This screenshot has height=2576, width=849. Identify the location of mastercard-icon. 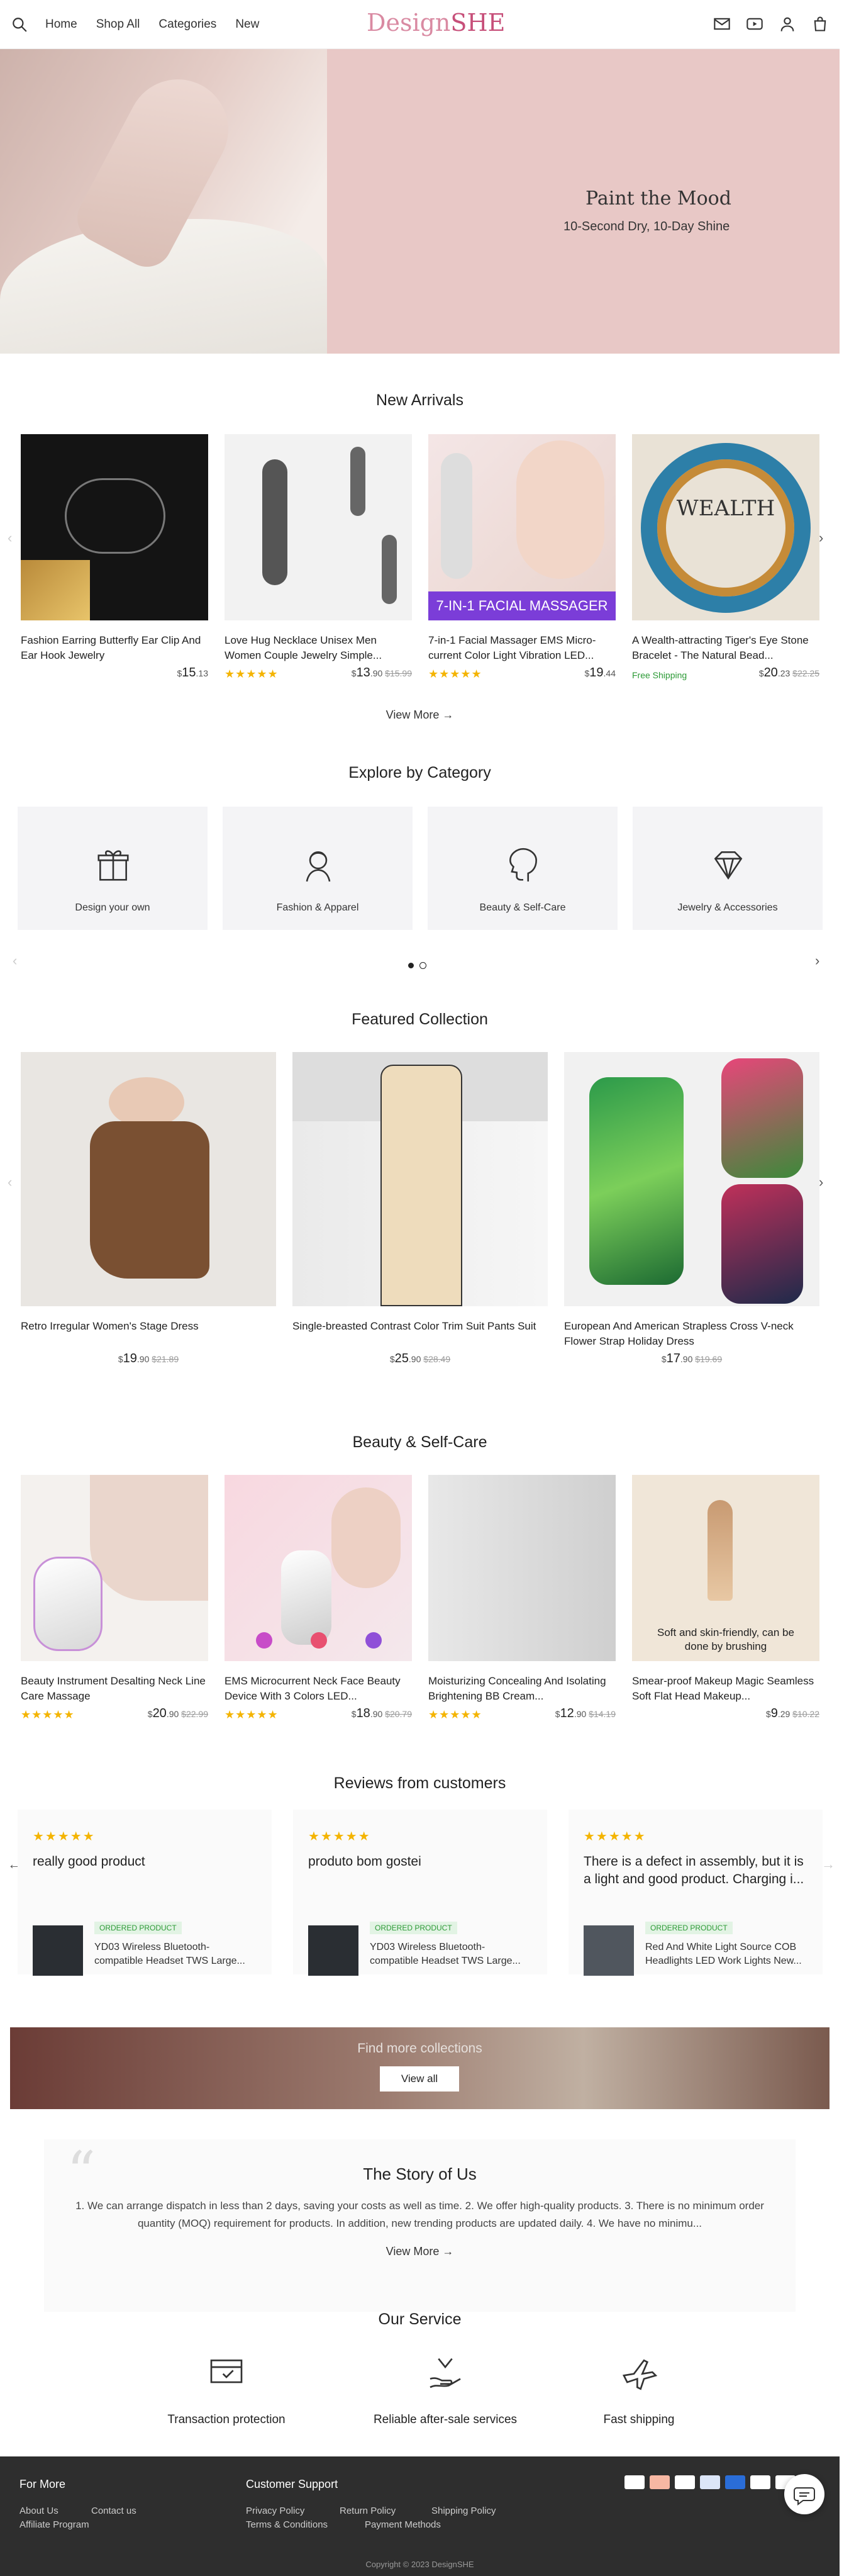
(660, 2482).